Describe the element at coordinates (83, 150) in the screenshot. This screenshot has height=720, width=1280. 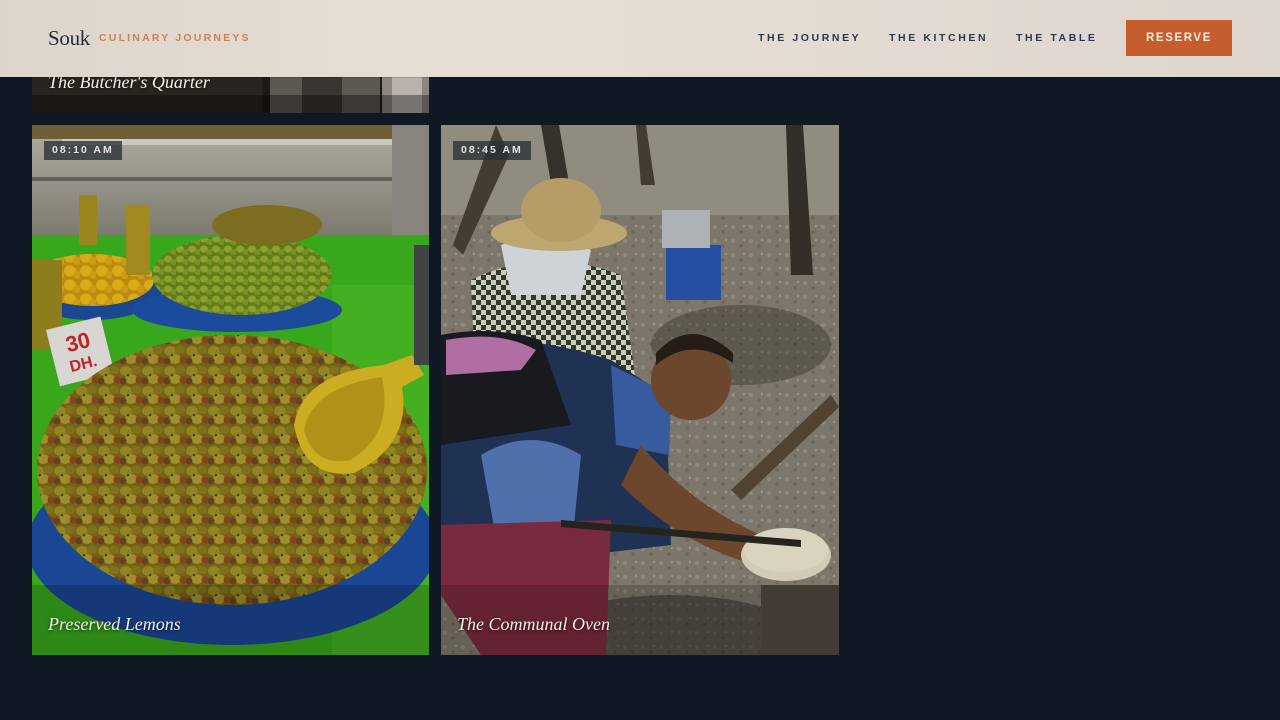
I see `time-badge: 08:10 AM` at that location.